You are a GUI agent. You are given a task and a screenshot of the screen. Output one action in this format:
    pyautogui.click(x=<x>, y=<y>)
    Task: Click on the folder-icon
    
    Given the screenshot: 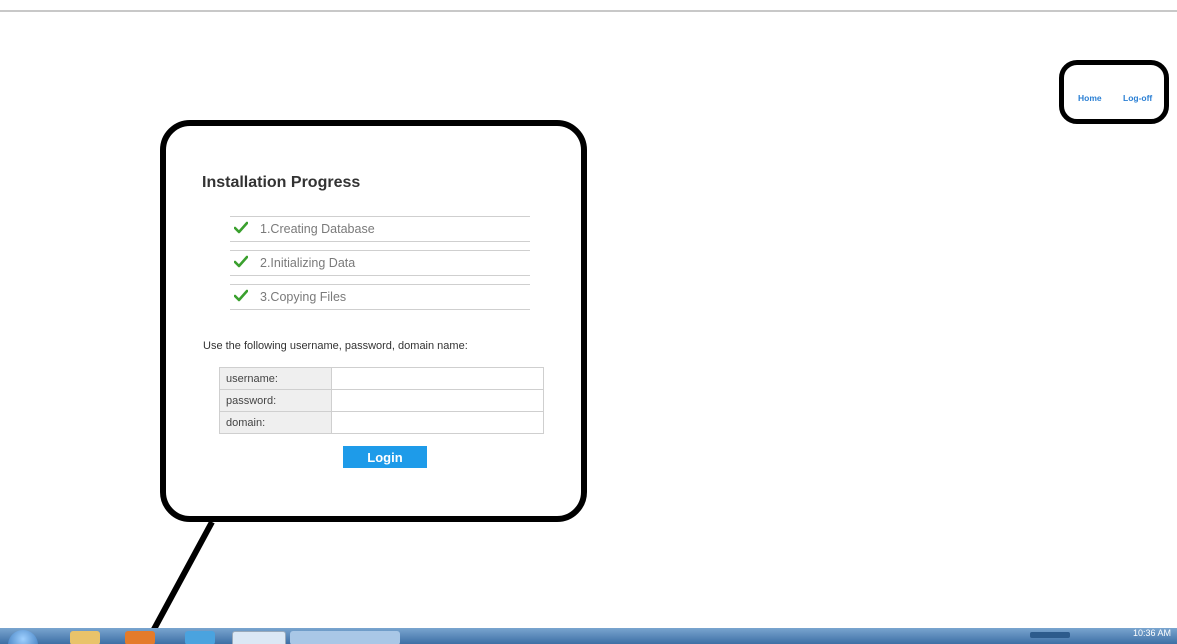 What is the action you would take?
    pyautogui.click(x=259, y=637)
    